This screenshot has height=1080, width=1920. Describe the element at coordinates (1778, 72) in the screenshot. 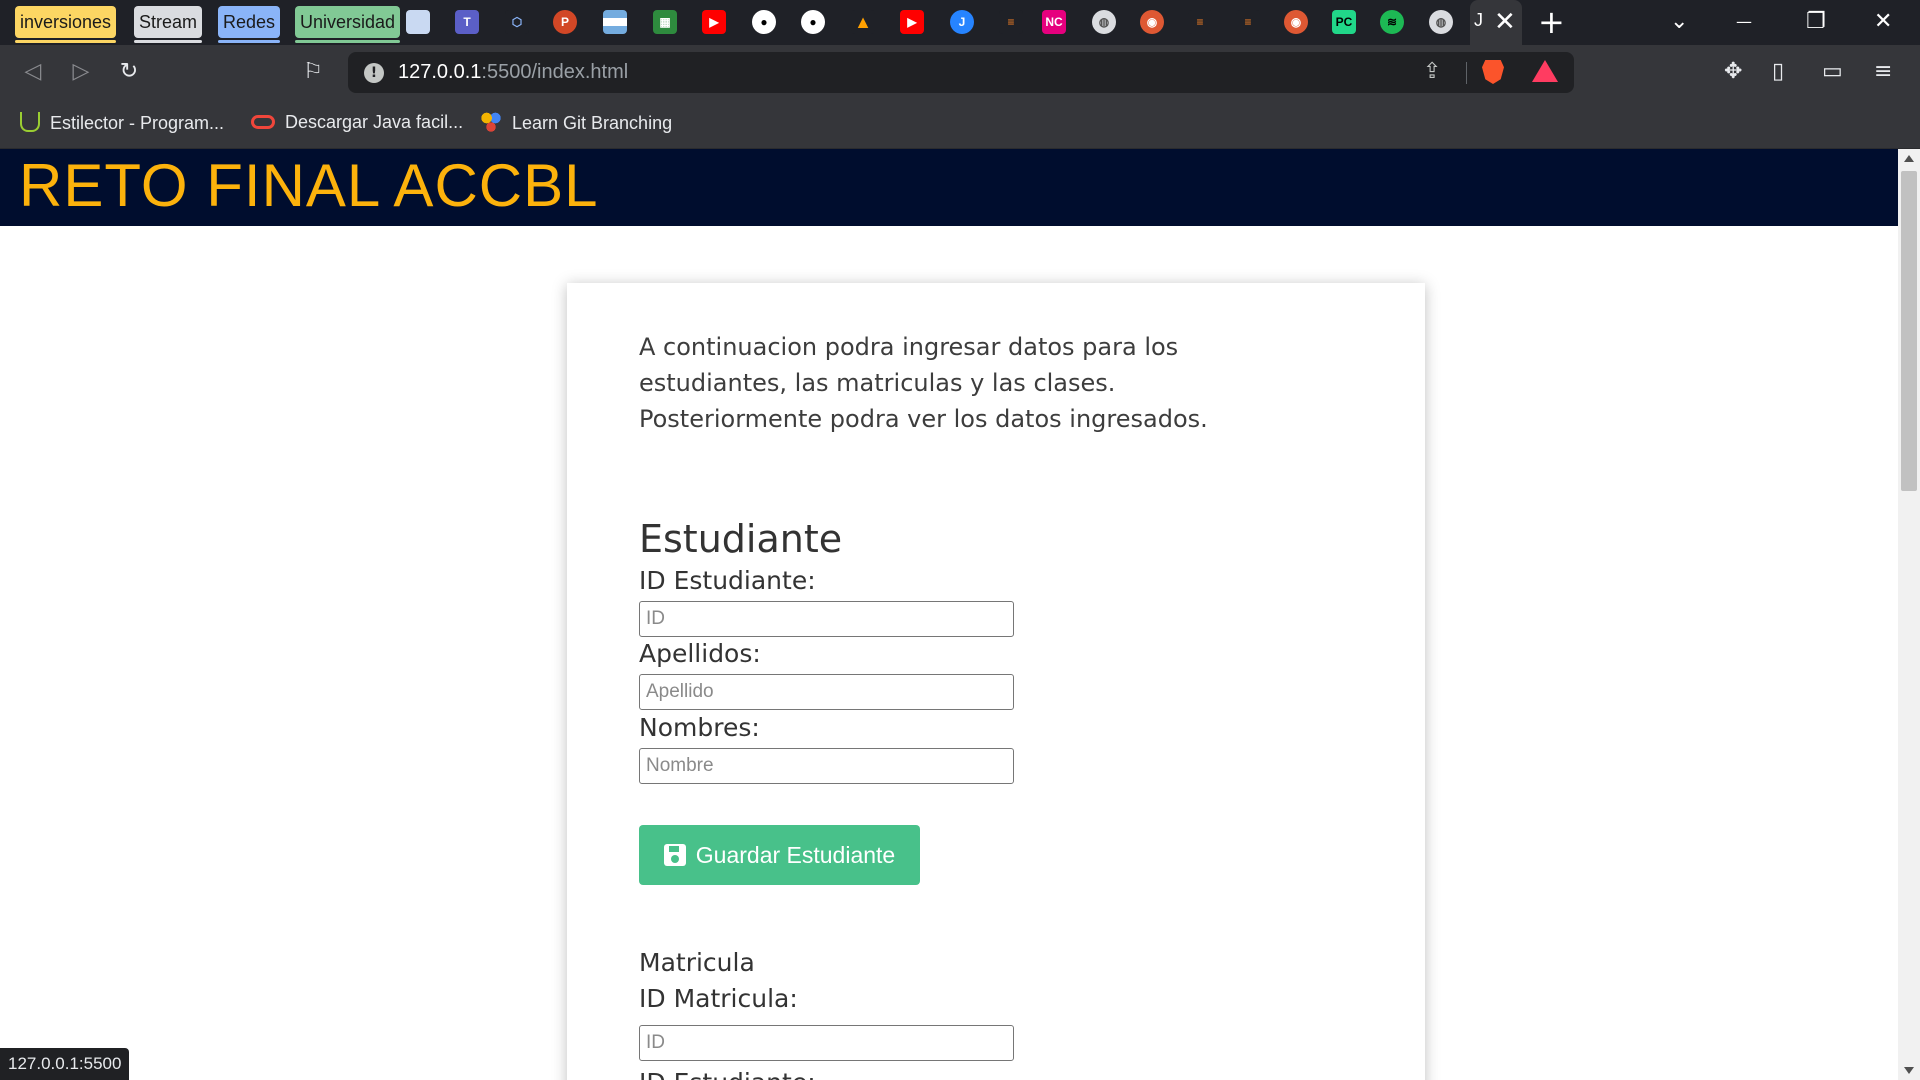

I see `sidebar-icon: ▯` at that location.